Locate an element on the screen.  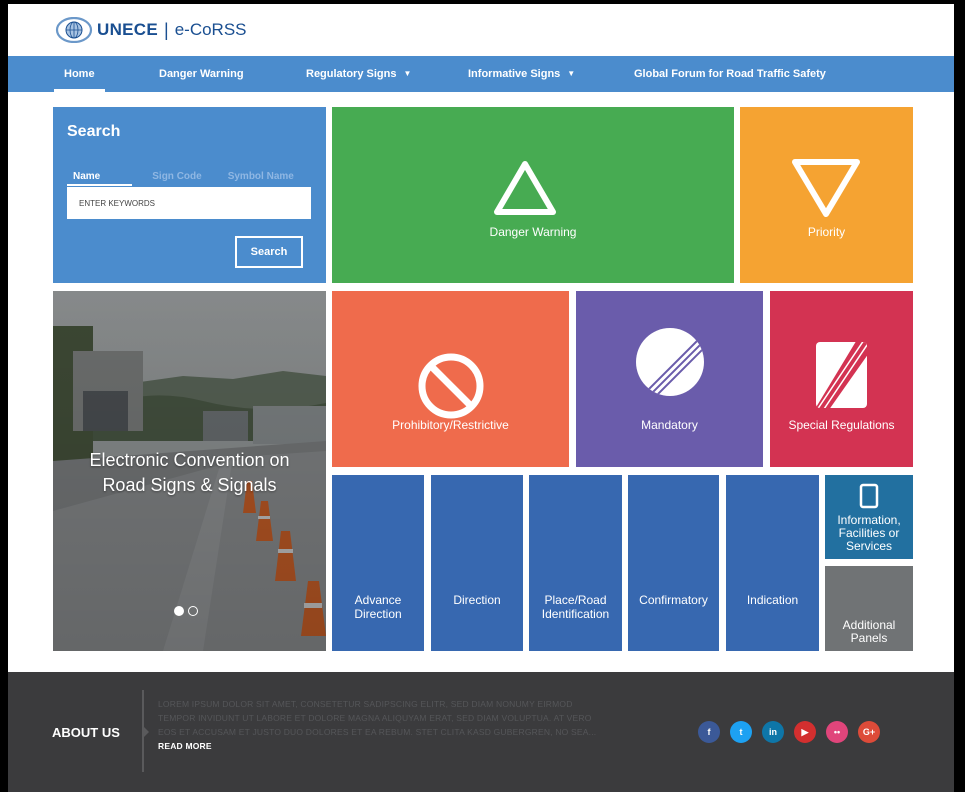
triangle-warning-icon is located at coordinates (525, 188).